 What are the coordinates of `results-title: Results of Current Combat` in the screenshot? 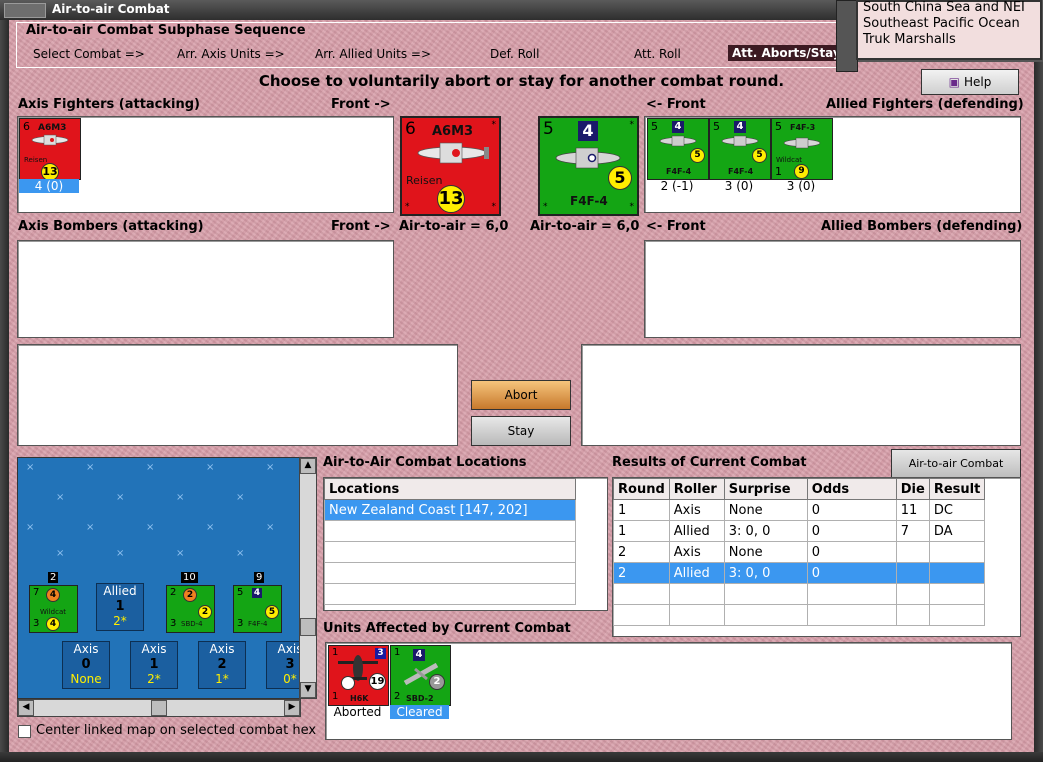 It's located at (709, 462).